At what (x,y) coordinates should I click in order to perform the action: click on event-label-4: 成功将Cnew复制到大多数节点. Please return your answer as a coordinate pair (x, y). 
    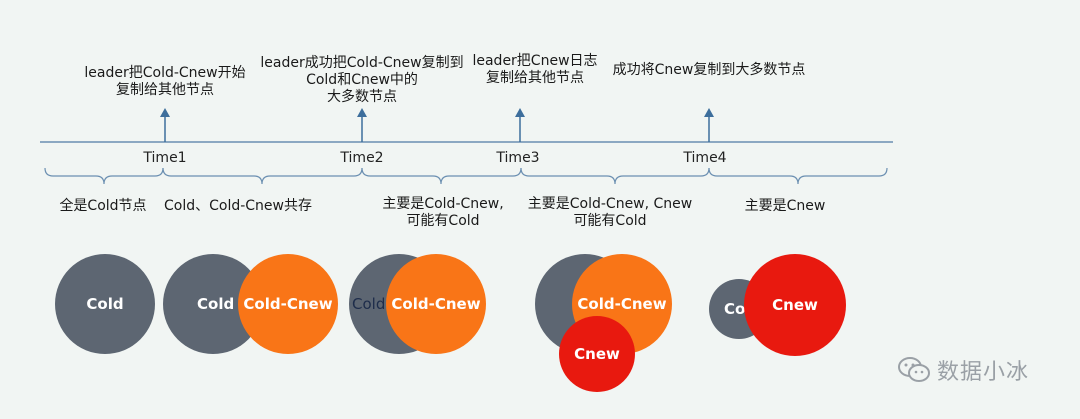
    Looking at the image, I should click on (709, 70).